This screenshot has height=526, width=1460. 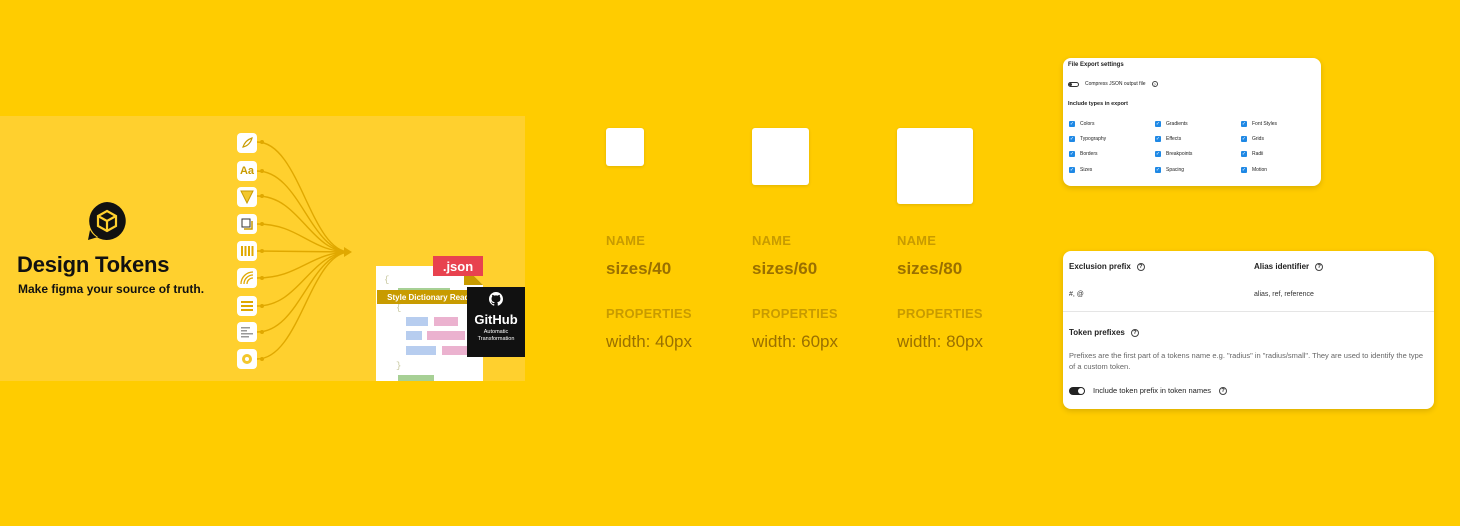 I want to click on compress-json-label: Compress JSON output file, so click(x=1115, y=84).